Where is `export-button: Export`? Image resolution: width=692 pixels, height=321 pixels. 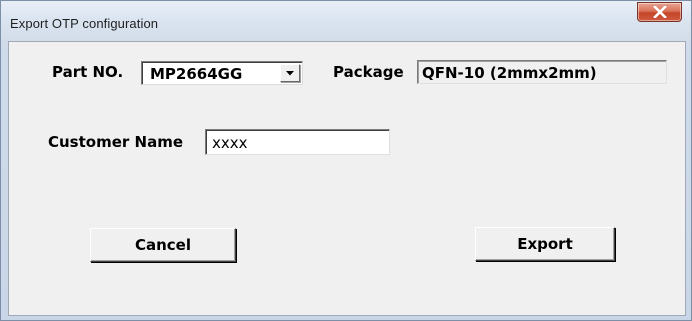
export-button: Export is located at coordinates (545, 244).